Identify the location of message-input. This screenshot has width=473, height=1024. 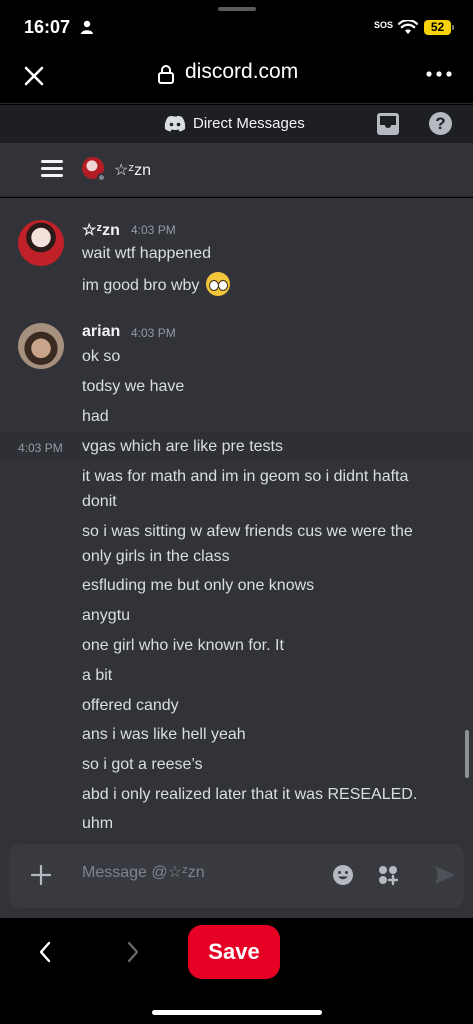
(197, 873).